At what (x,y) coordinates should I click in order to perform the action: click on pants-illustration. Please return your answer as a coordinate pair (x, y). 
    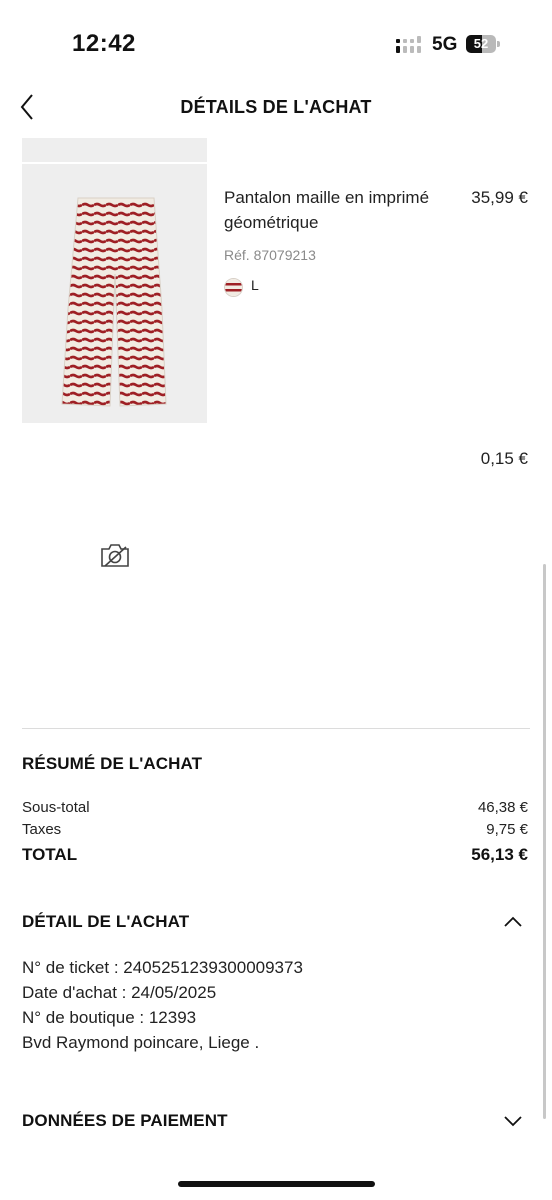
    Looking at the image, I should click on (114, 302).